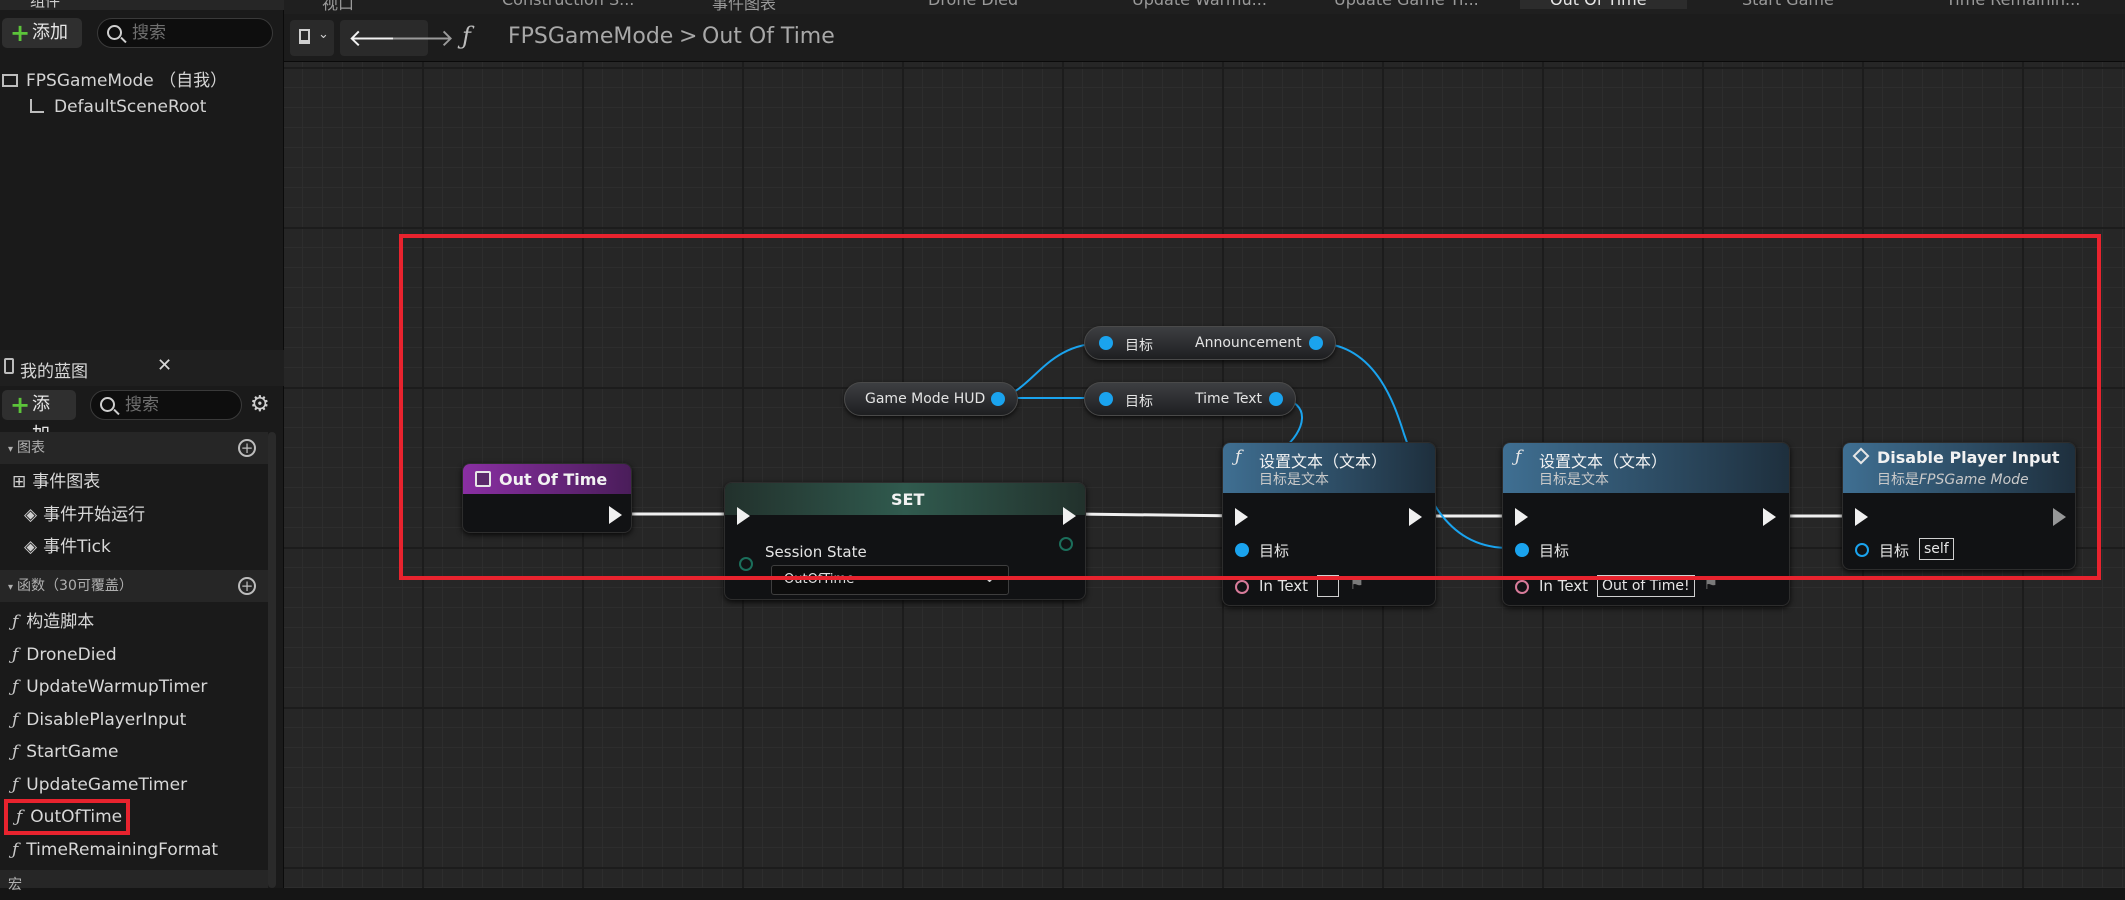 The image size is (2125, 900). Describe the element at coordinates (166, 405) in the screenshot. I see `blueprint-search-input: 搜索` at that location.